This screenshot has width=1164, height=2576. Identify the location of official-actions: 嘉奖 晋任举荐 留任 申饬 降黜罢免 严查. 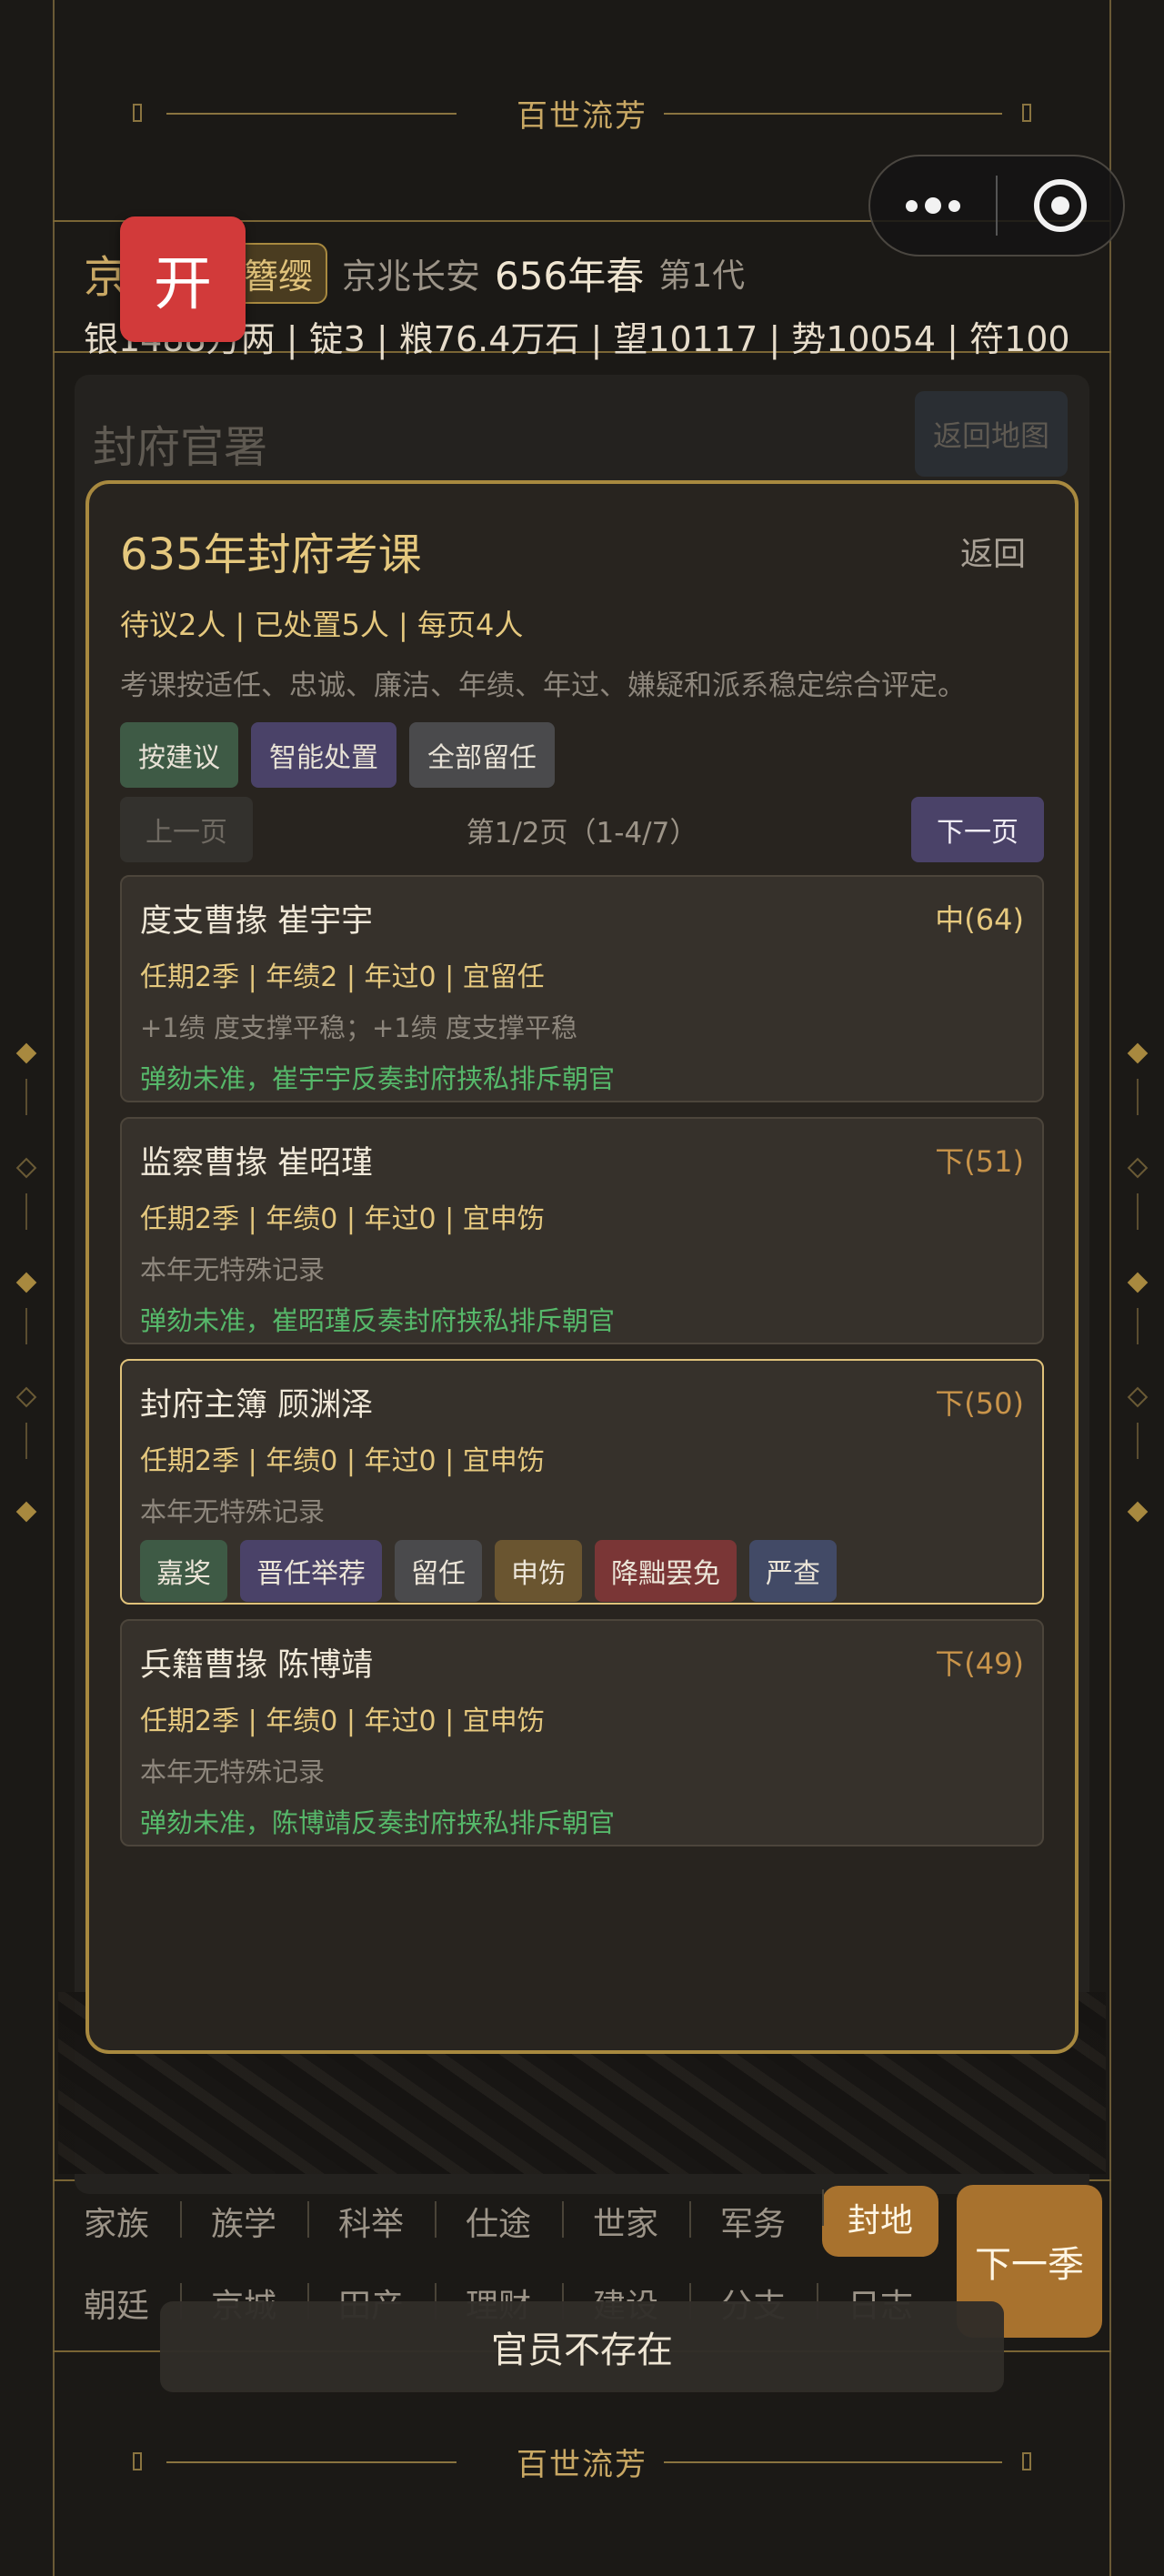
(582, 1571).